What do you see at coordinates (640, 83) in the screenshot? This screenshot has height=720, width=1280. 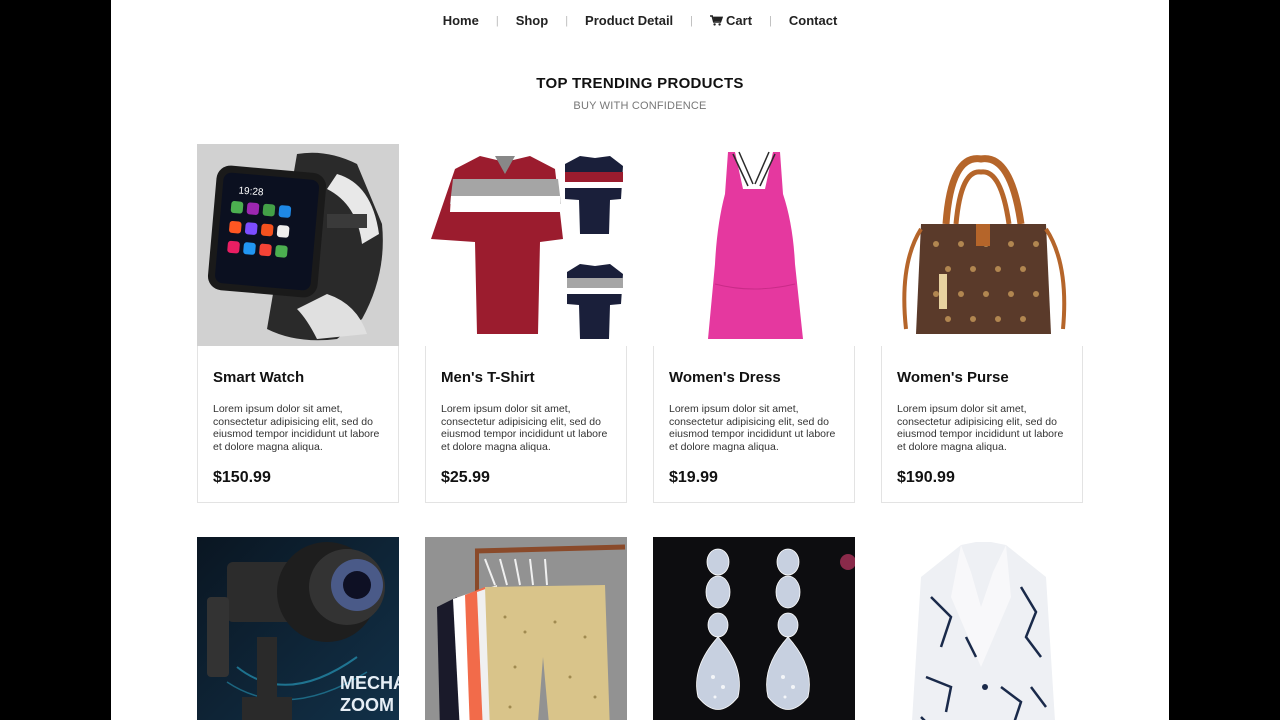 I see `section-title: TOP TRENDING PRODUCTS` at bounding box center [640, 83].